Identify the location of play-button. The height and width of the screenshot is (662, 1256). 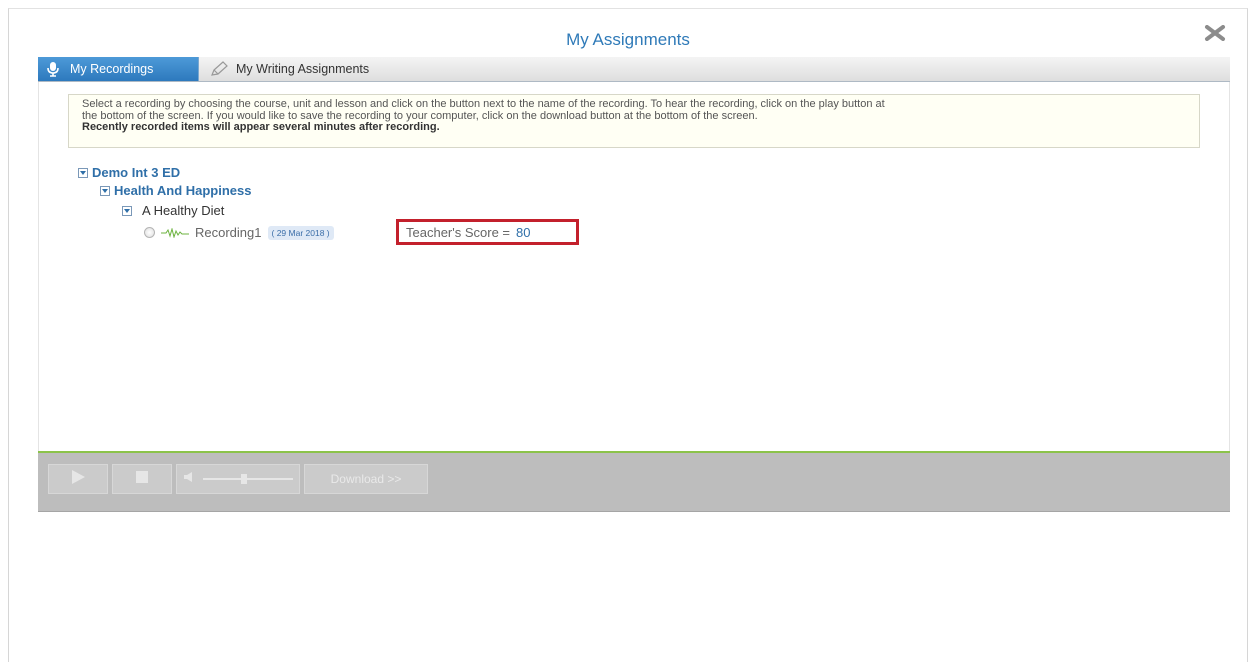
(78, 479).